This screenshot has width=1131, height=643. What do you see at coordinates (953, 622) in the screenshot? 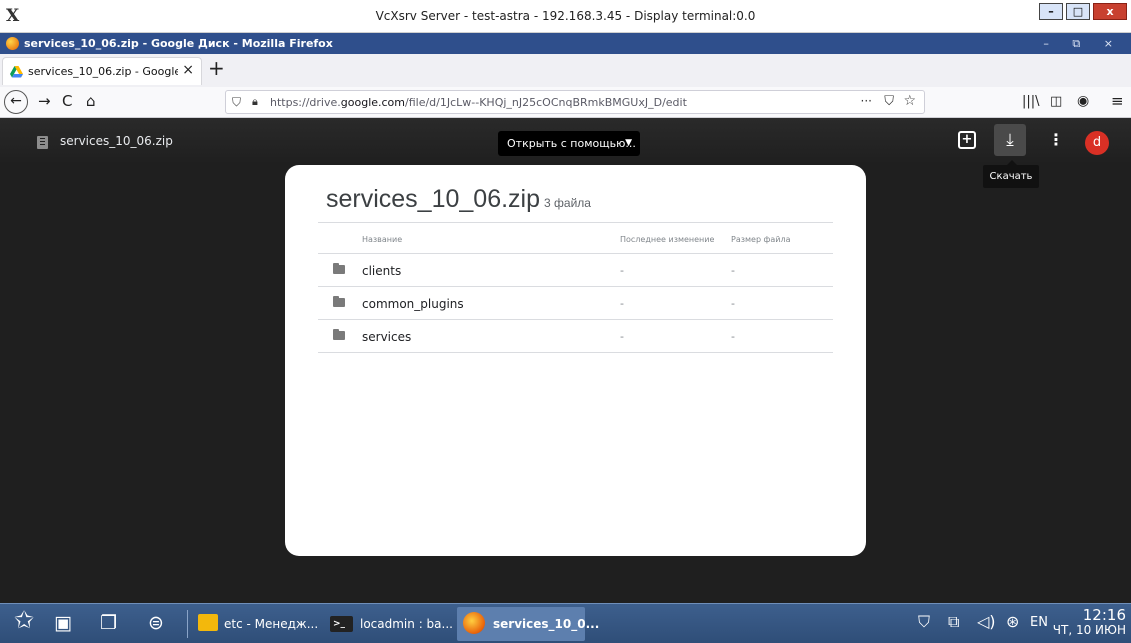
I see `network-icon: ⧉` at bounding box center [953, 622].